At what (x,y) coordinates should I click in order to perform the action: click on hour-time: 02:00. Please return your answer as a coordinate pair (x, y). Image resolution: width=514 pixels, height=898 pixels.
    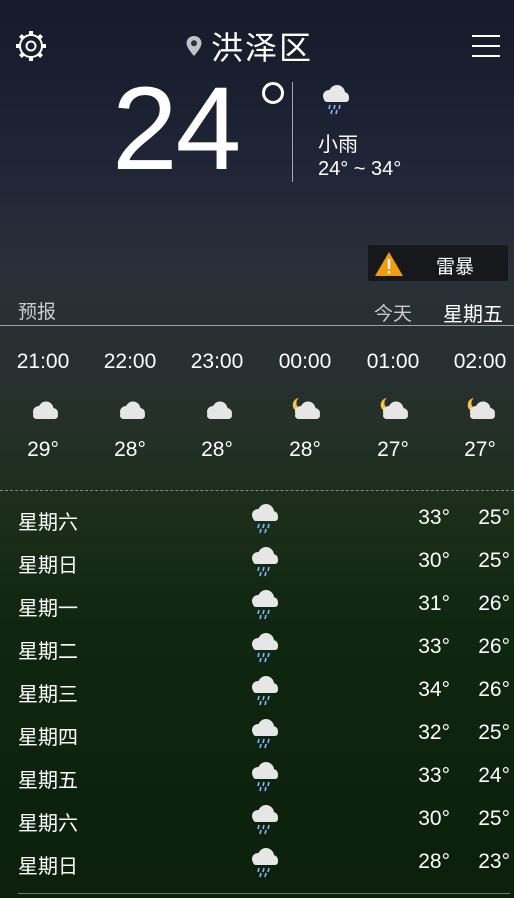
    Looking at the image, I should click on (480, 361).